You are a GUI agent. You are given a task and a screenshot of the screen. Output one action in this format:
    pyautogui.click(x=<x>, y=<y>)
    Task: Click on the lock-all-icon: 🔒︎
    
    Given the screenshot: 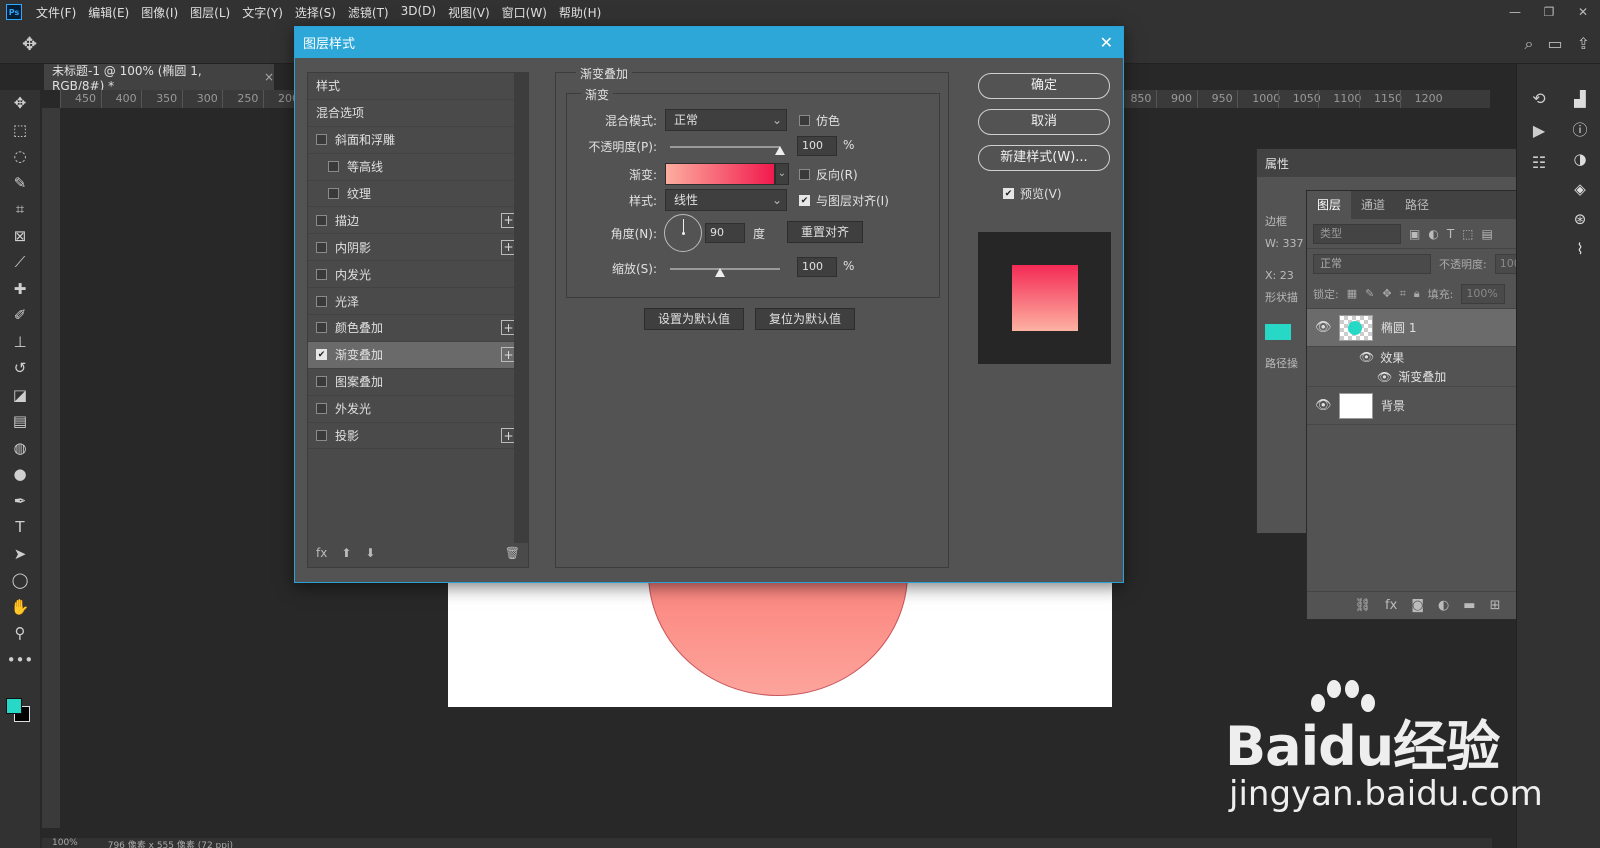 What is the action you would take?
    pyautogui.click(x=1417, y=294)
    